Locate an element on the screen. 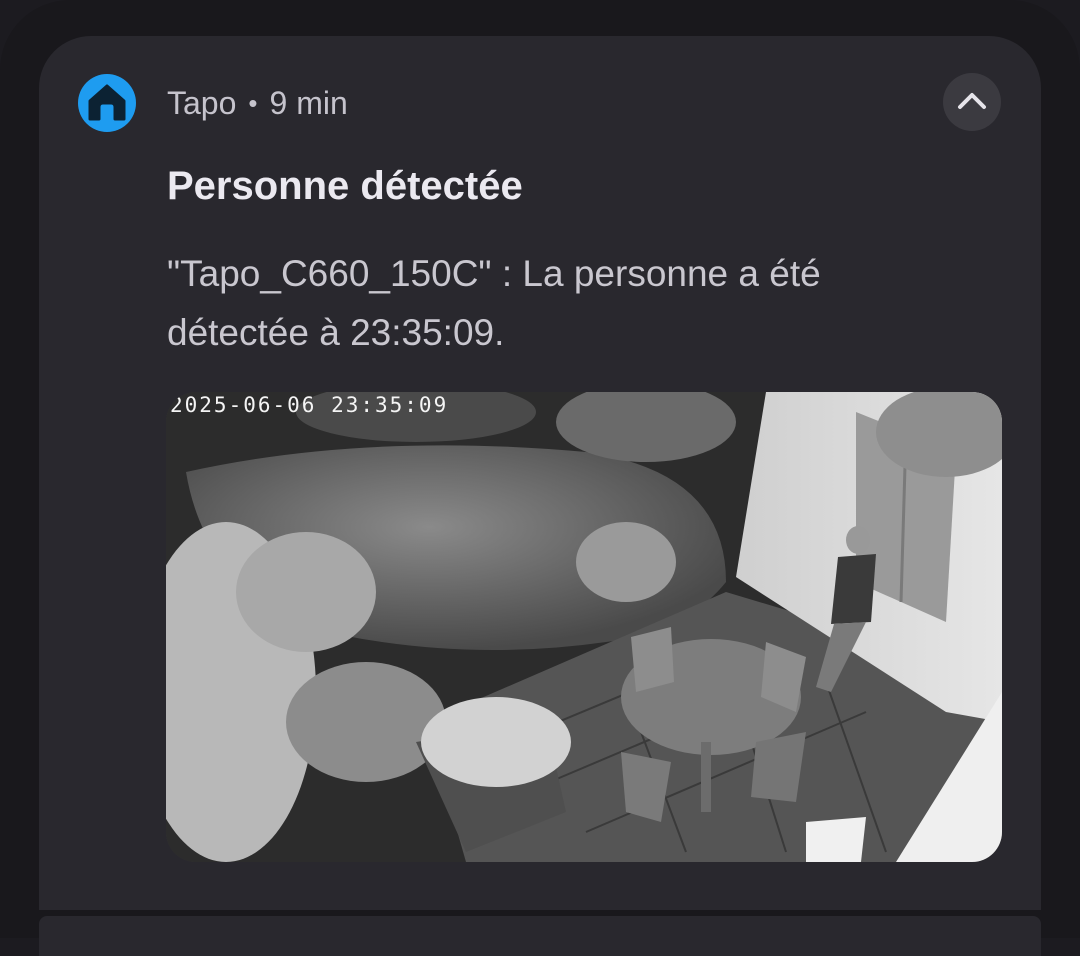 Image resolution: width=1080 pixels, height=956 pixels. notification-time: 9 min is located at coordinates (308, 102).